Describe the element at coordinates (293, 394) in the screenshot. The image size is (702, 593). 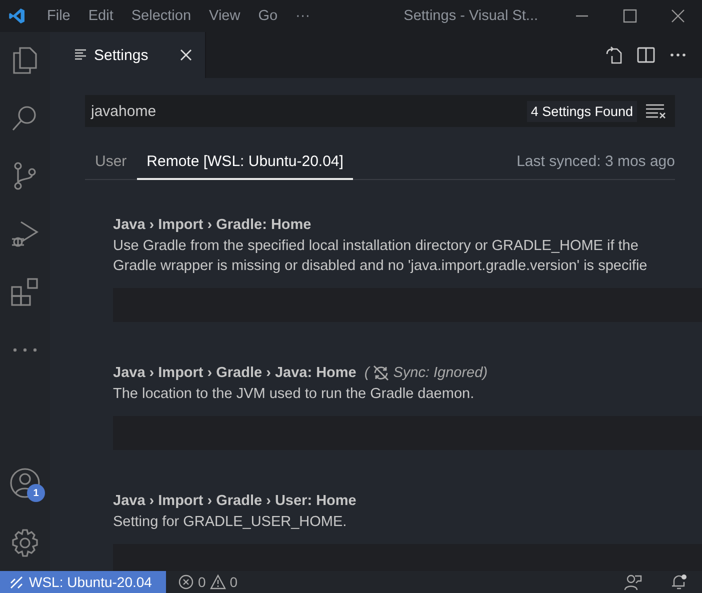
I see `setting-description: The location to the JVM used to run the Gradle daemon.` at that location.